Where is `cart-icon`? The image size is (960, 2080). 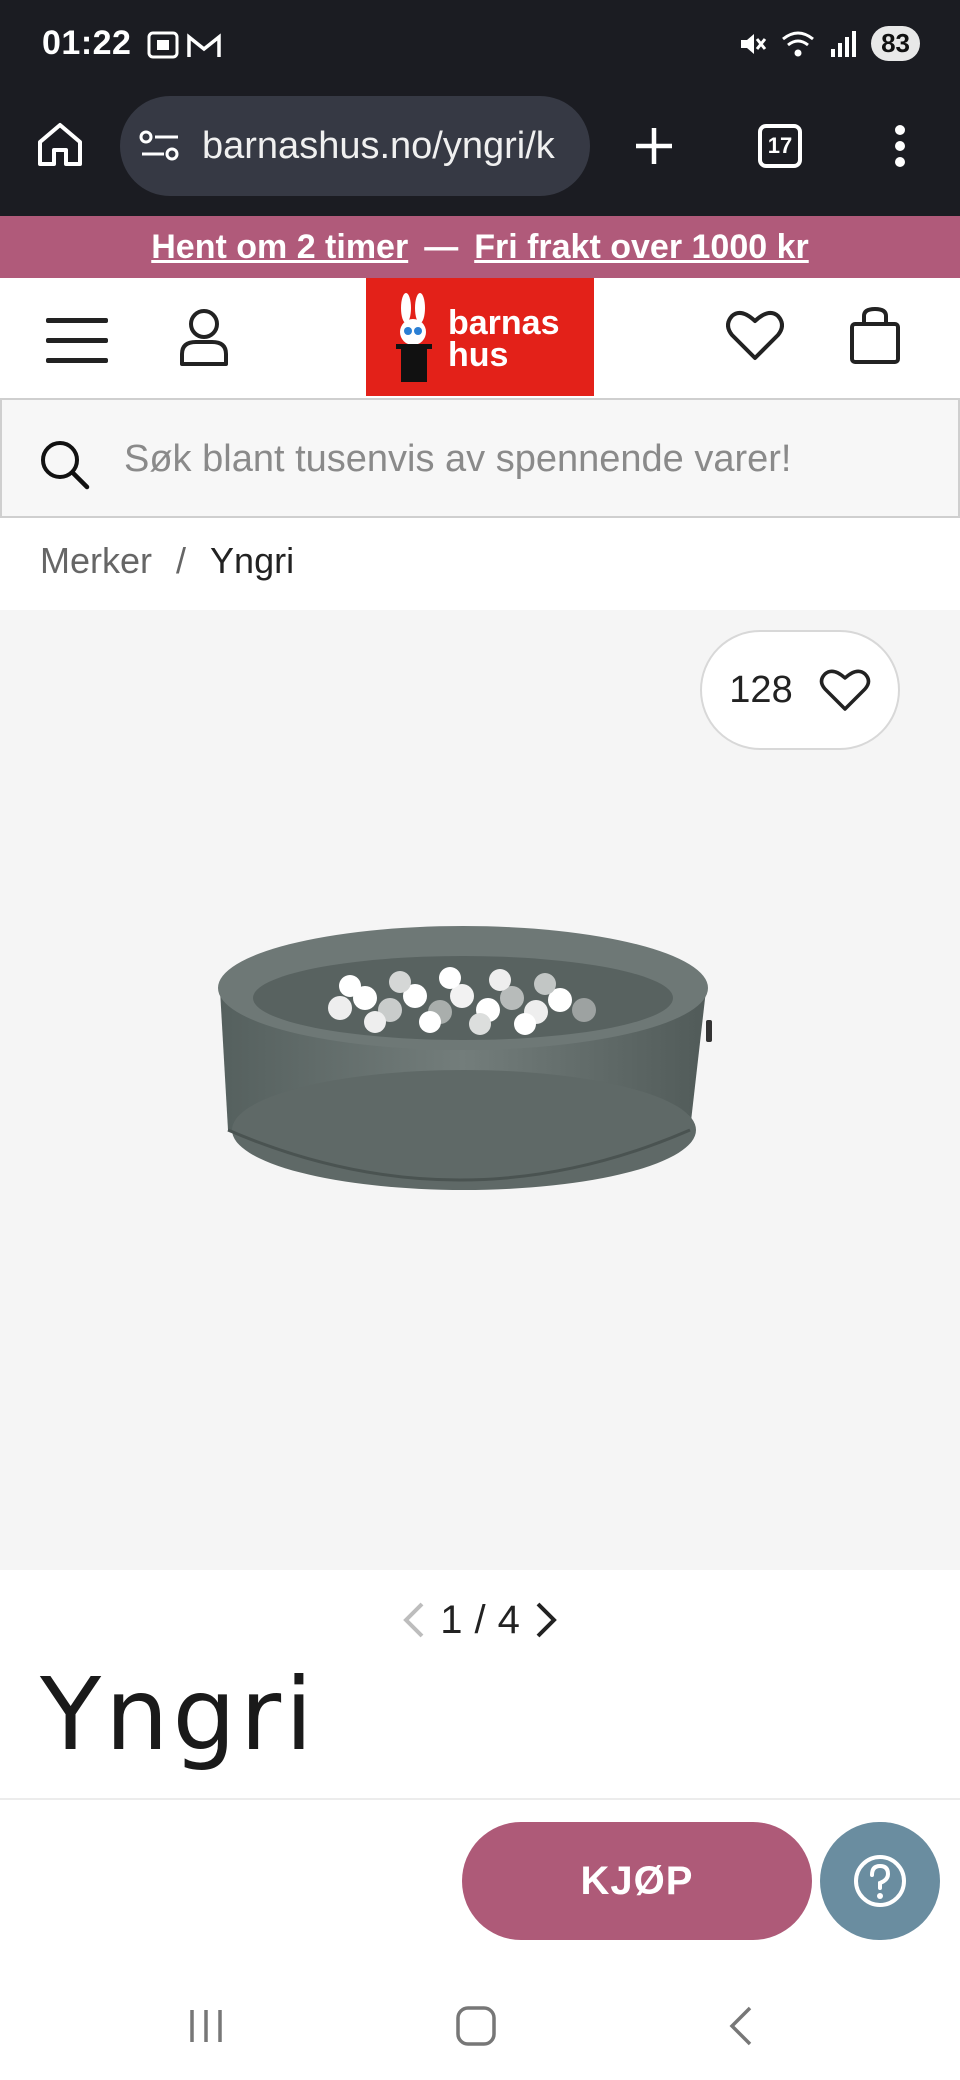
cart-icon is located at coordinates (875, 336).